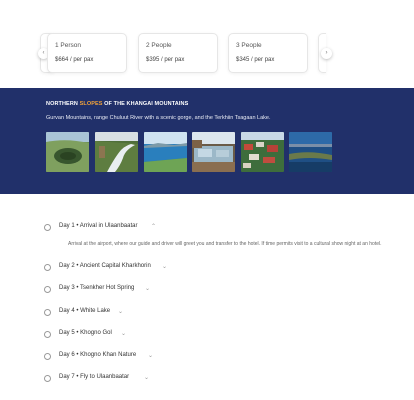 Image resolution: width=414 pixels, height=400 pixels. What do you see at coordinates (178, 53) in the screenshot?
I see `pricing-card-2-people: 2 People $395 / per pax` at bounding box center [178, 53].